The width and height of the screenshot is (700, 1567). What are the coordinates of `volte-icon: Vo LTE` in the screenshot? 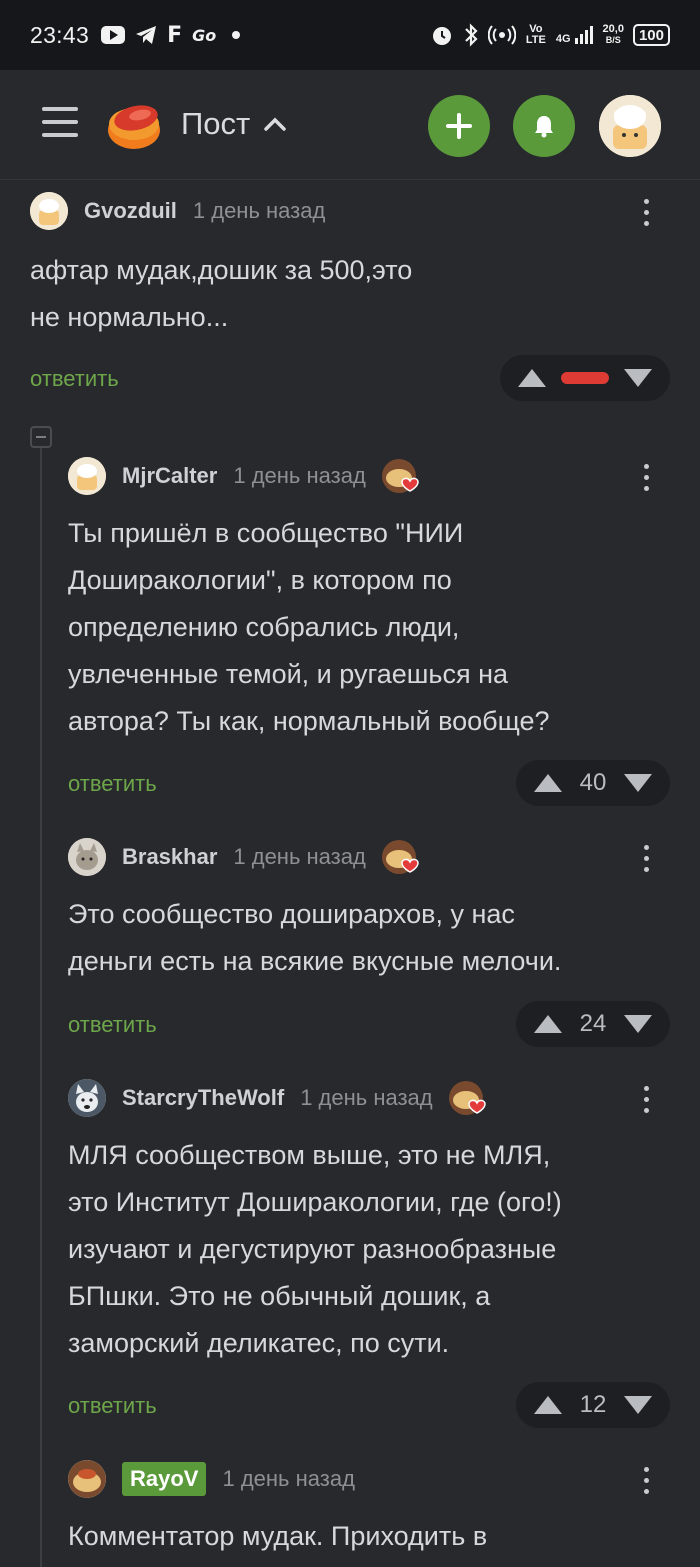 It's located at (535, 34).